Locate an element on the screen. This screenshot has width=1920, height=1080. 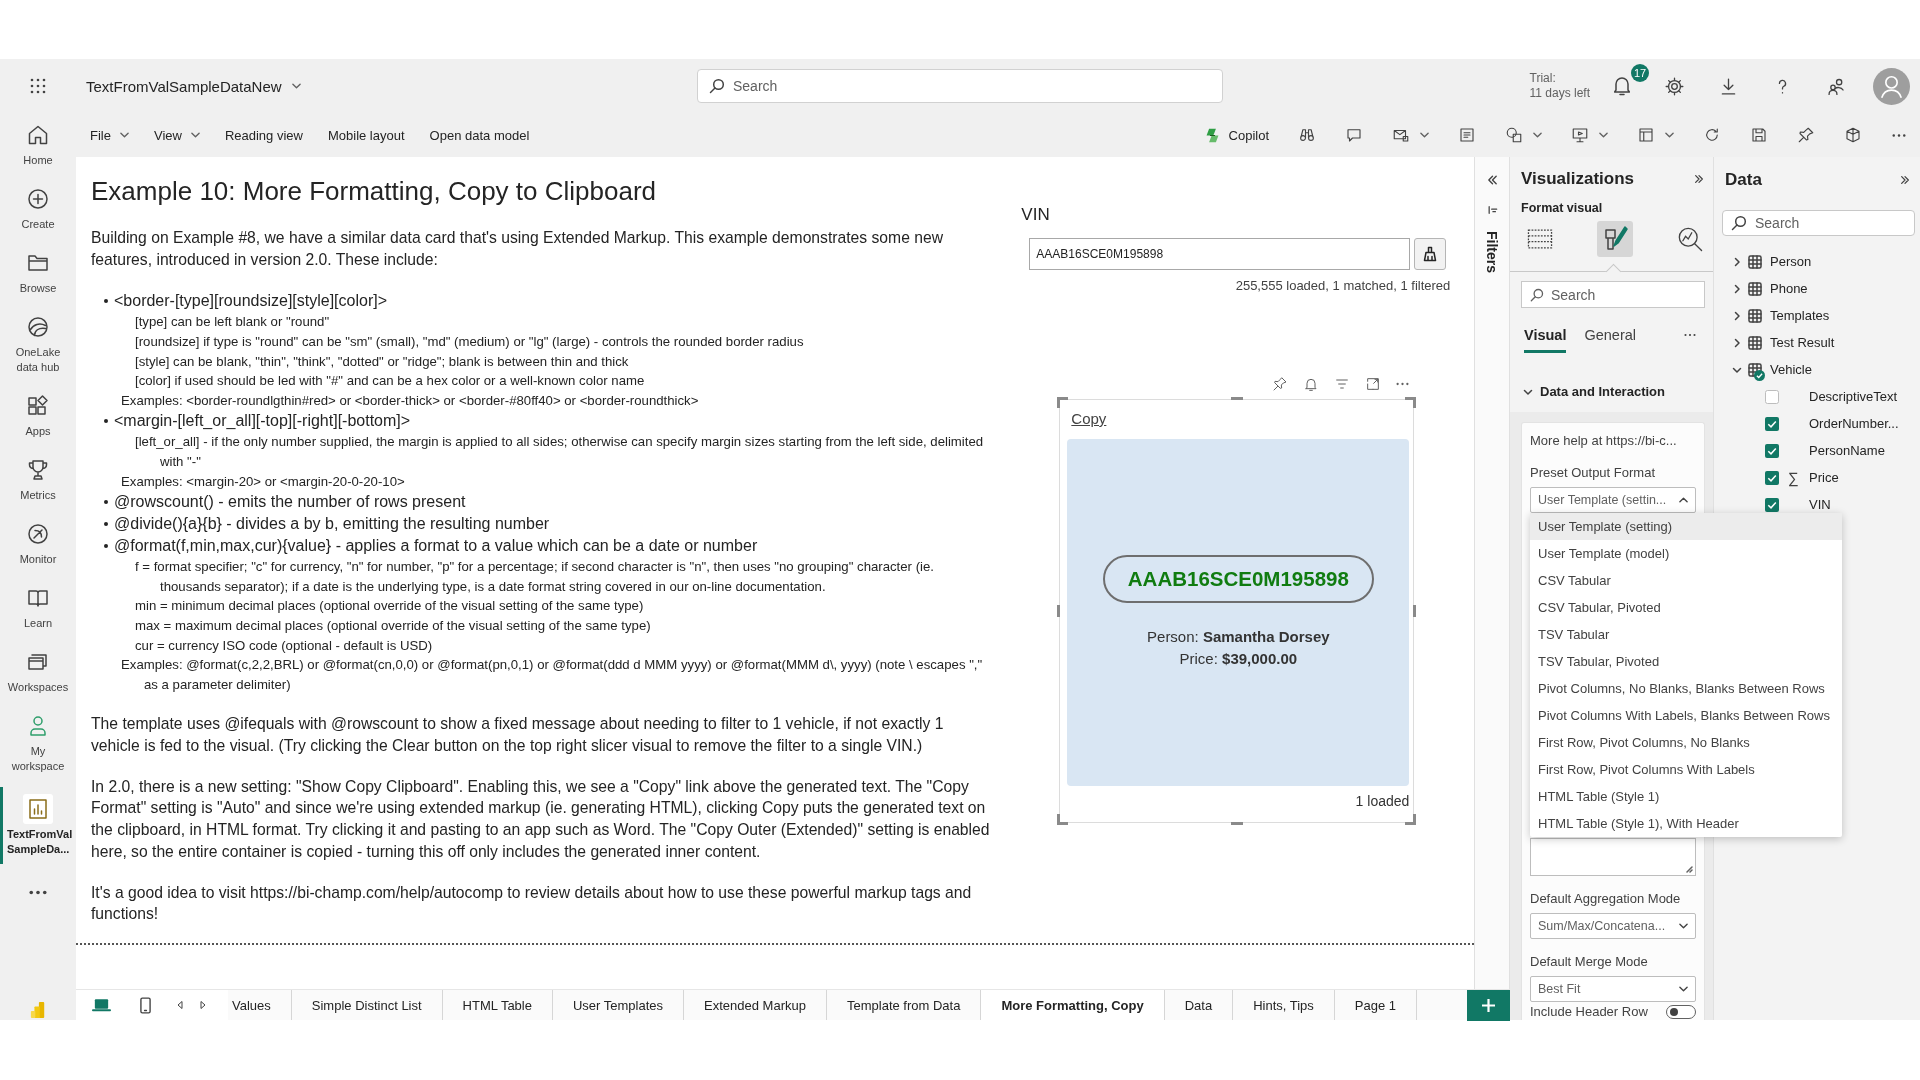
page-tab: HTML Table is located at coordinates (497, 1005).